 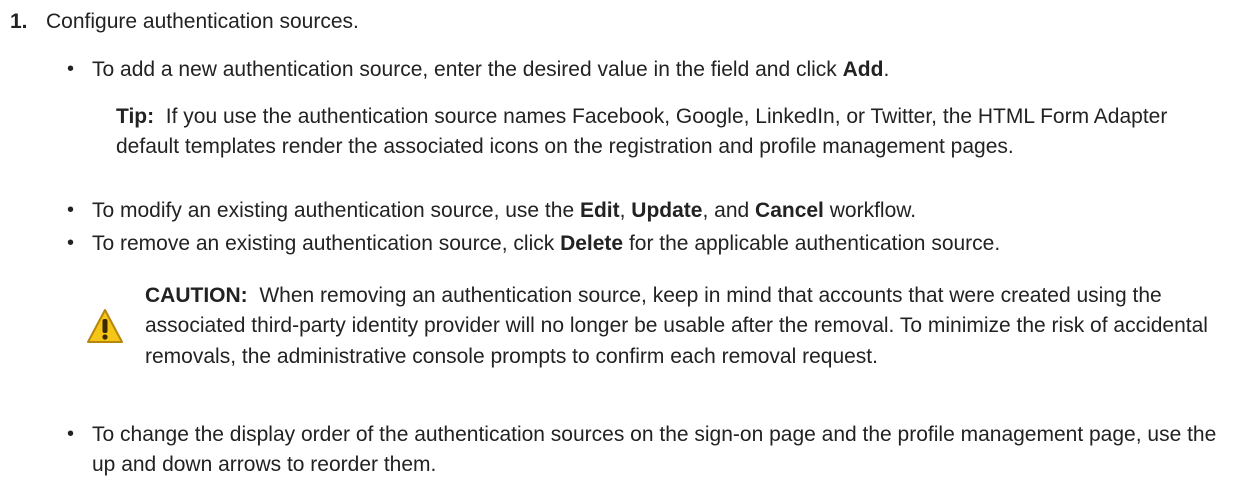 What do you see at coordinates (789, 210) in the screenshot?
I see `cancel-ref: Cancel` at bounding box center [789, 210].